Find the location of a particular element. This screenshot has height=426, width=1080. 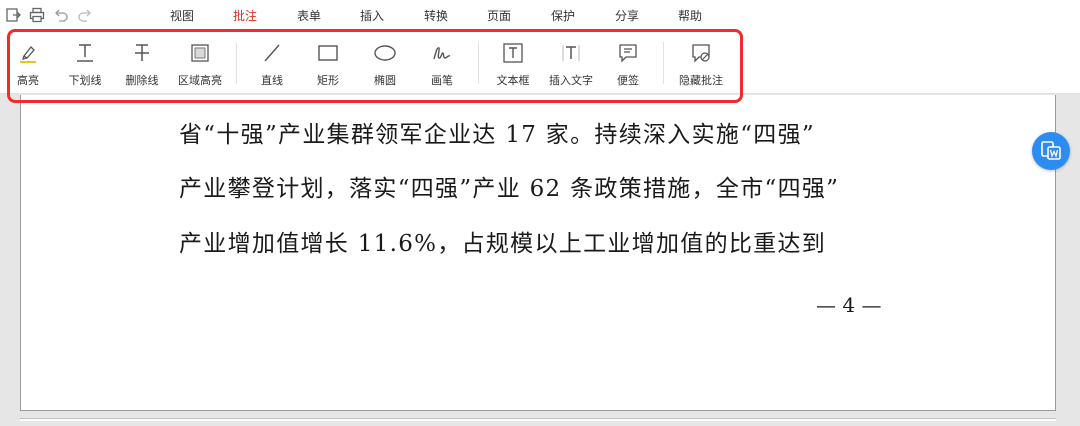

highlight-frame is located at coordinates (375, 66).